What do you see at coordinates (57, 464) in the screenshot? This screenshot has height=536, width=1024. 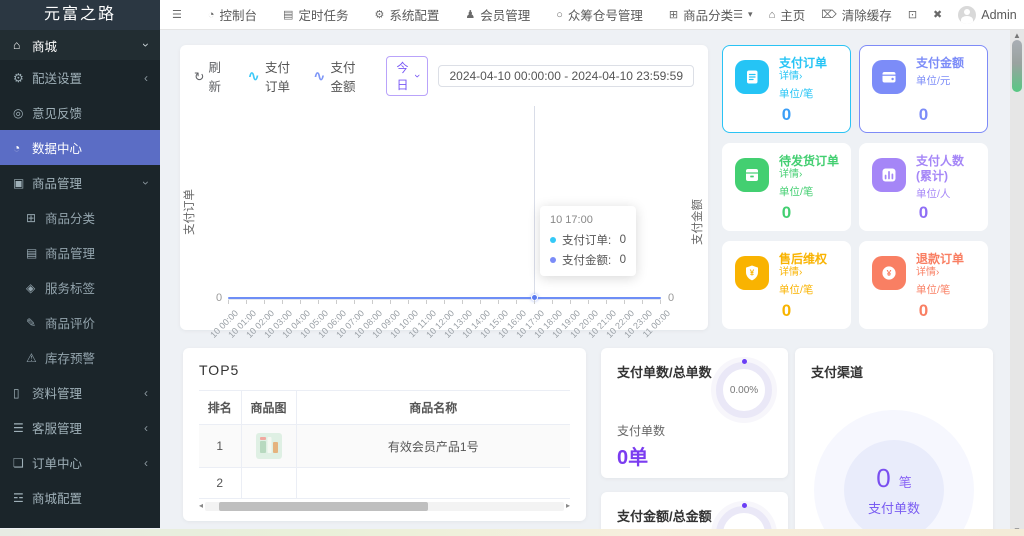 I see `sidebar-item-label: 订单中心` at bounding box center [57, 464].